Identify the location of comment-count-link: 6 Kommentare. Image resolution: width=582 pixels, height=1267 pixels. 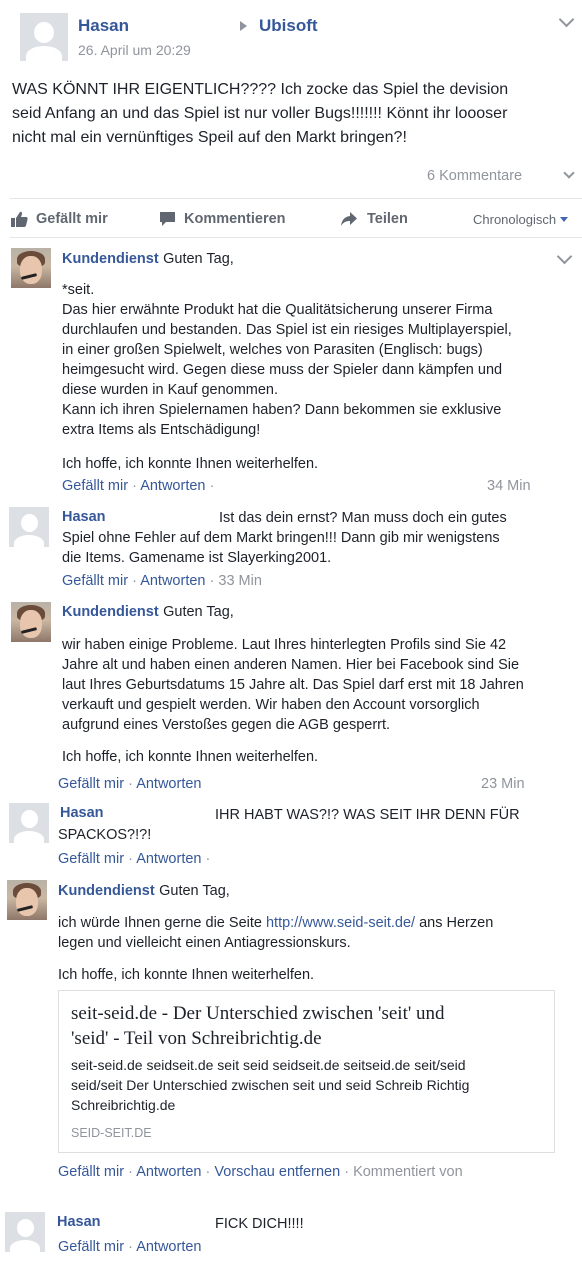
(474, 176).